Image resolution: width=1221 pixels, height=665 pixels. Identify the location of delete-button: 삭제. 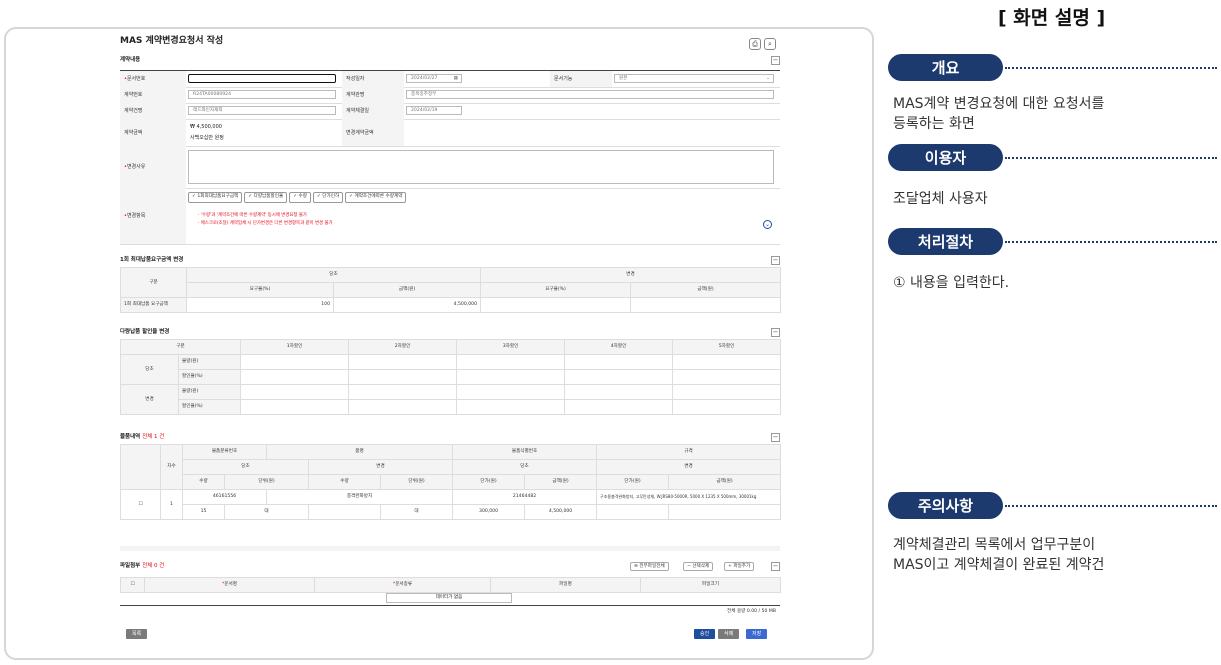
(729, 634).